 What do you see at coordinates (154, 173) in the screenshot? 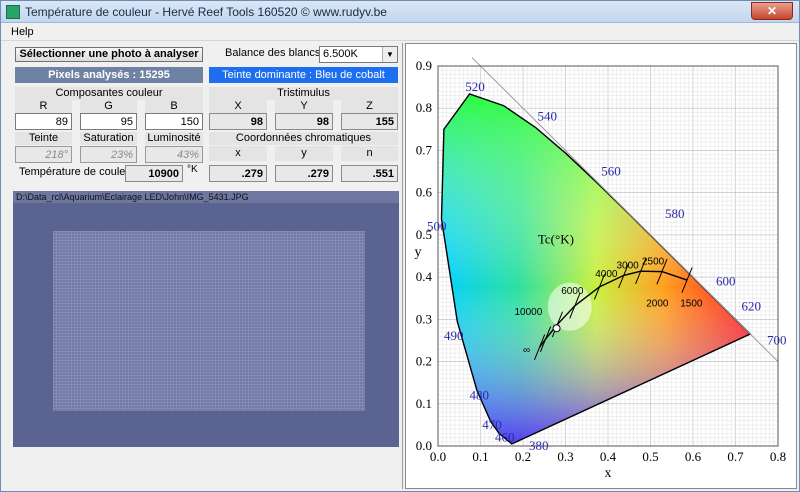
I see `color-temp-value: 10900` at bounding box center [154, 173].